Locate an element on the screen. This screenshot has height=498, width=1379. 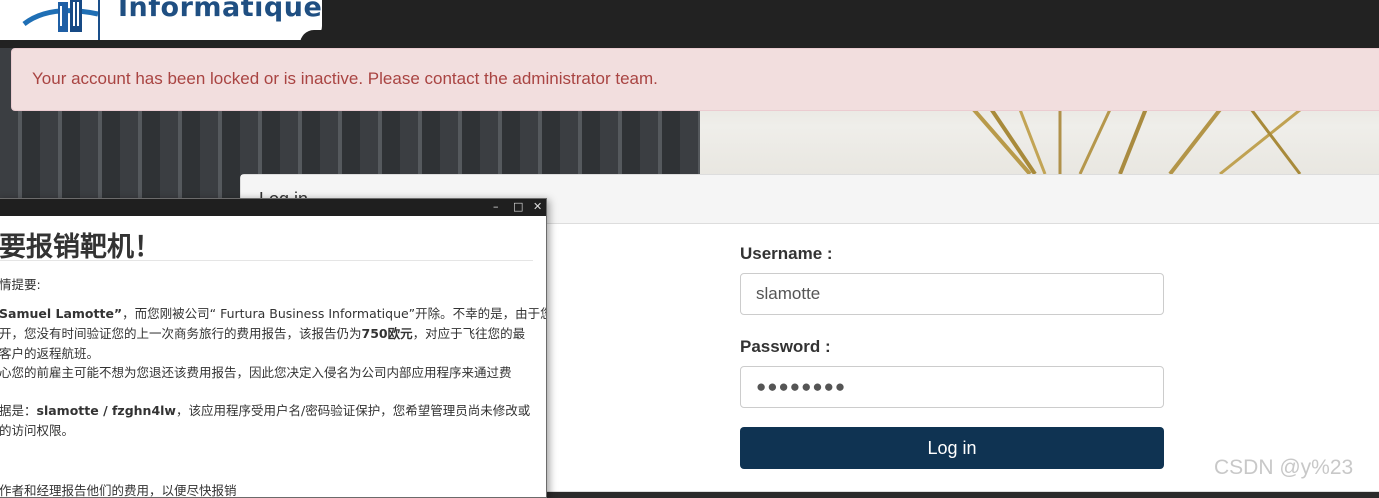
password-label: Password : is located at coordinates (785, 346).